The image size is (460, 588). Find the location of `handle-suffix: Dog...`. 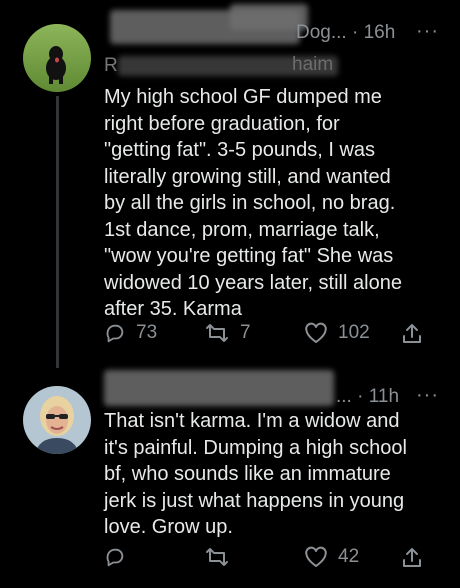

handle-suffix: Dog... is located at coordinates (321, 32).